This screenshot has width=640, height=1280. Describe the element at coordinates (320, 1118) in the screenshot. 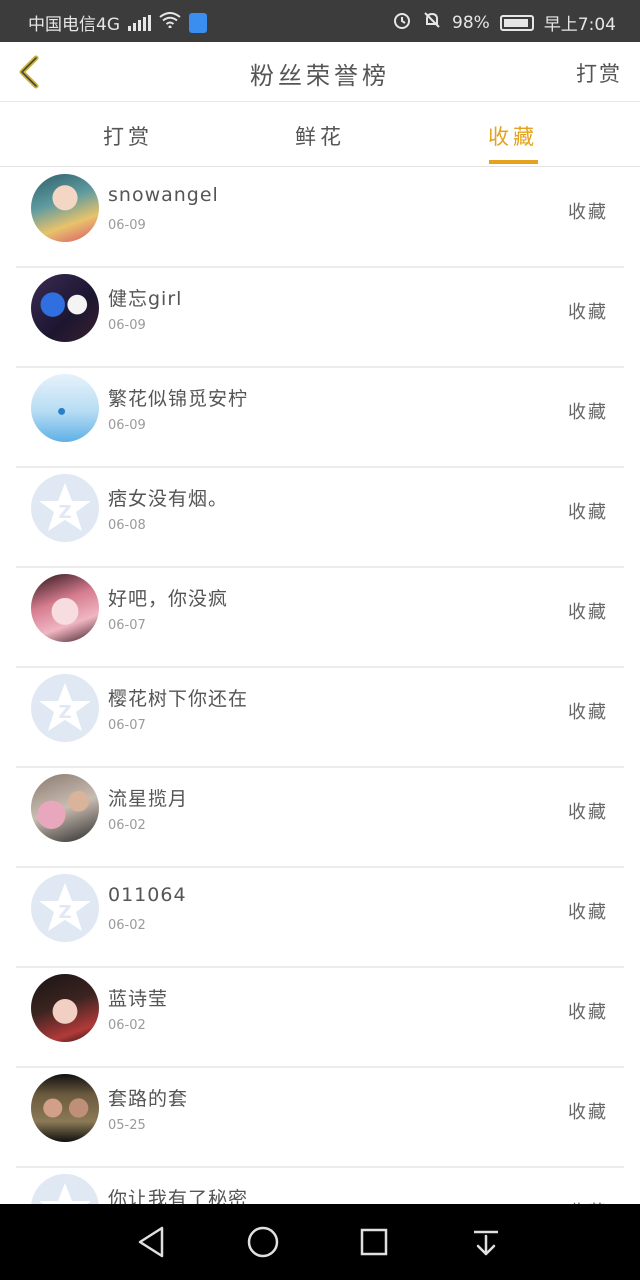

I see `list-item: 套路的套 05-25 收藏` at that location.